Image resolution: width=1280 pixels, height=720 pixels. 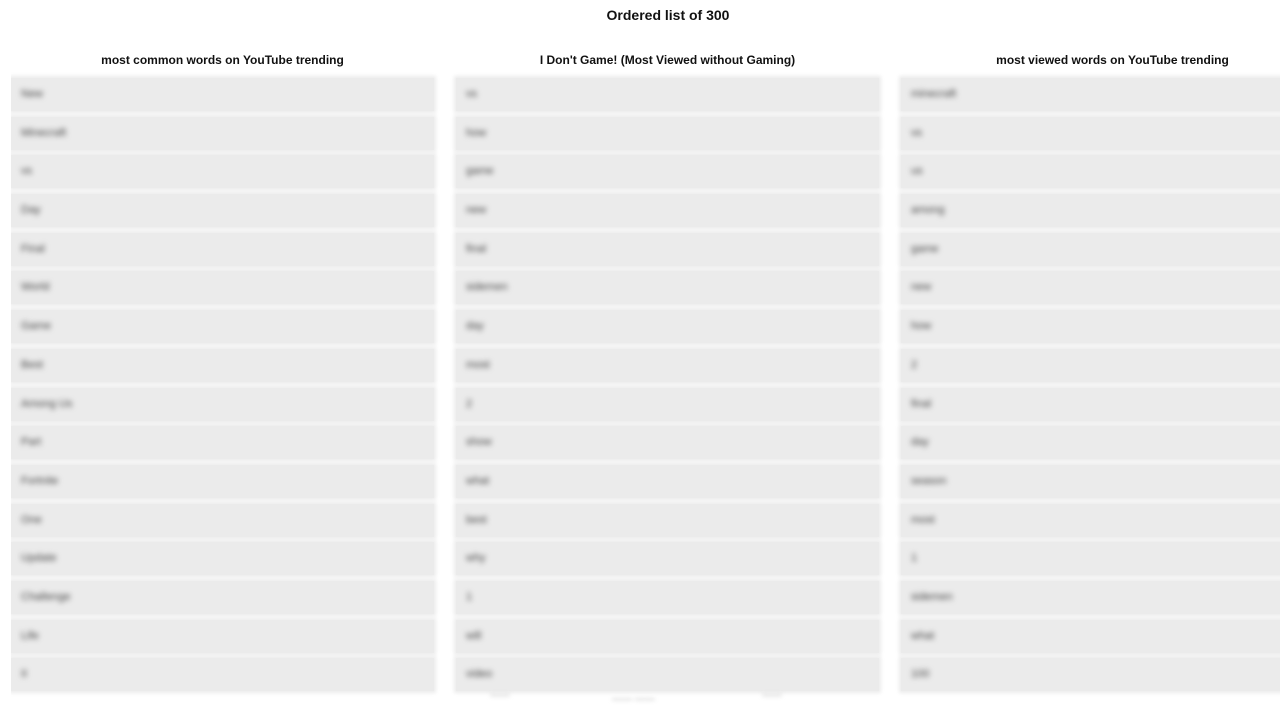 What do you see at coordinates (222, 636) in the screenshot?
I see `list-item: Life` at bounding box center [222, 636].